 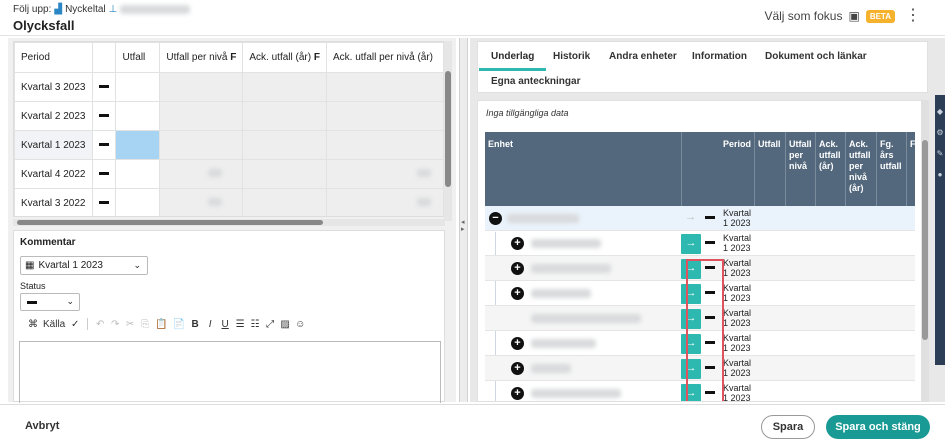 I want to click on grid-horizontal-scrollbar, so click(x=229, y=222).